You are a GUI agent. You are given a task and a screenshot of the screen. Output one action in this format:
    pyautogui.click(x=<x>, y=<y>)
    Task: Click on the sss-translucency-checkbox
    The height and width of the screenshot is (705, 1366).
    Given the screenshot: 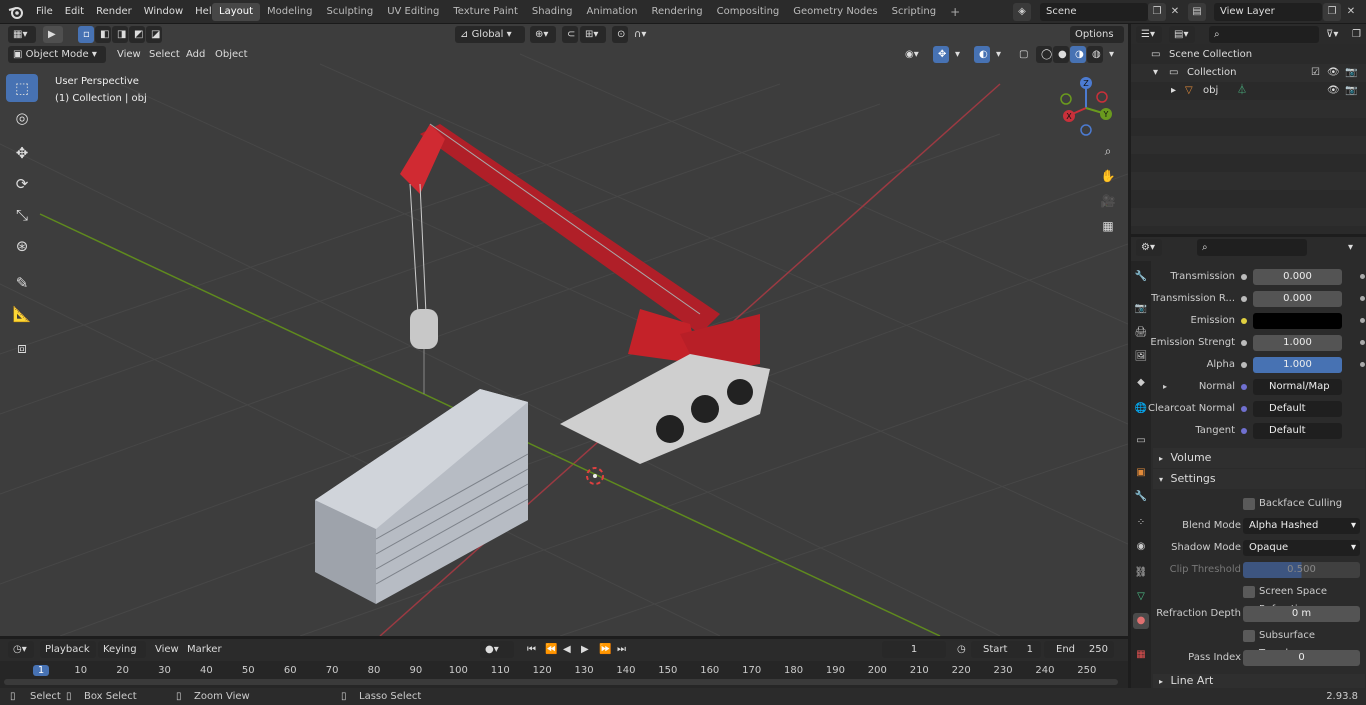 What is the action you would take?
    pyautogui.click(x=1249, y=636)
    